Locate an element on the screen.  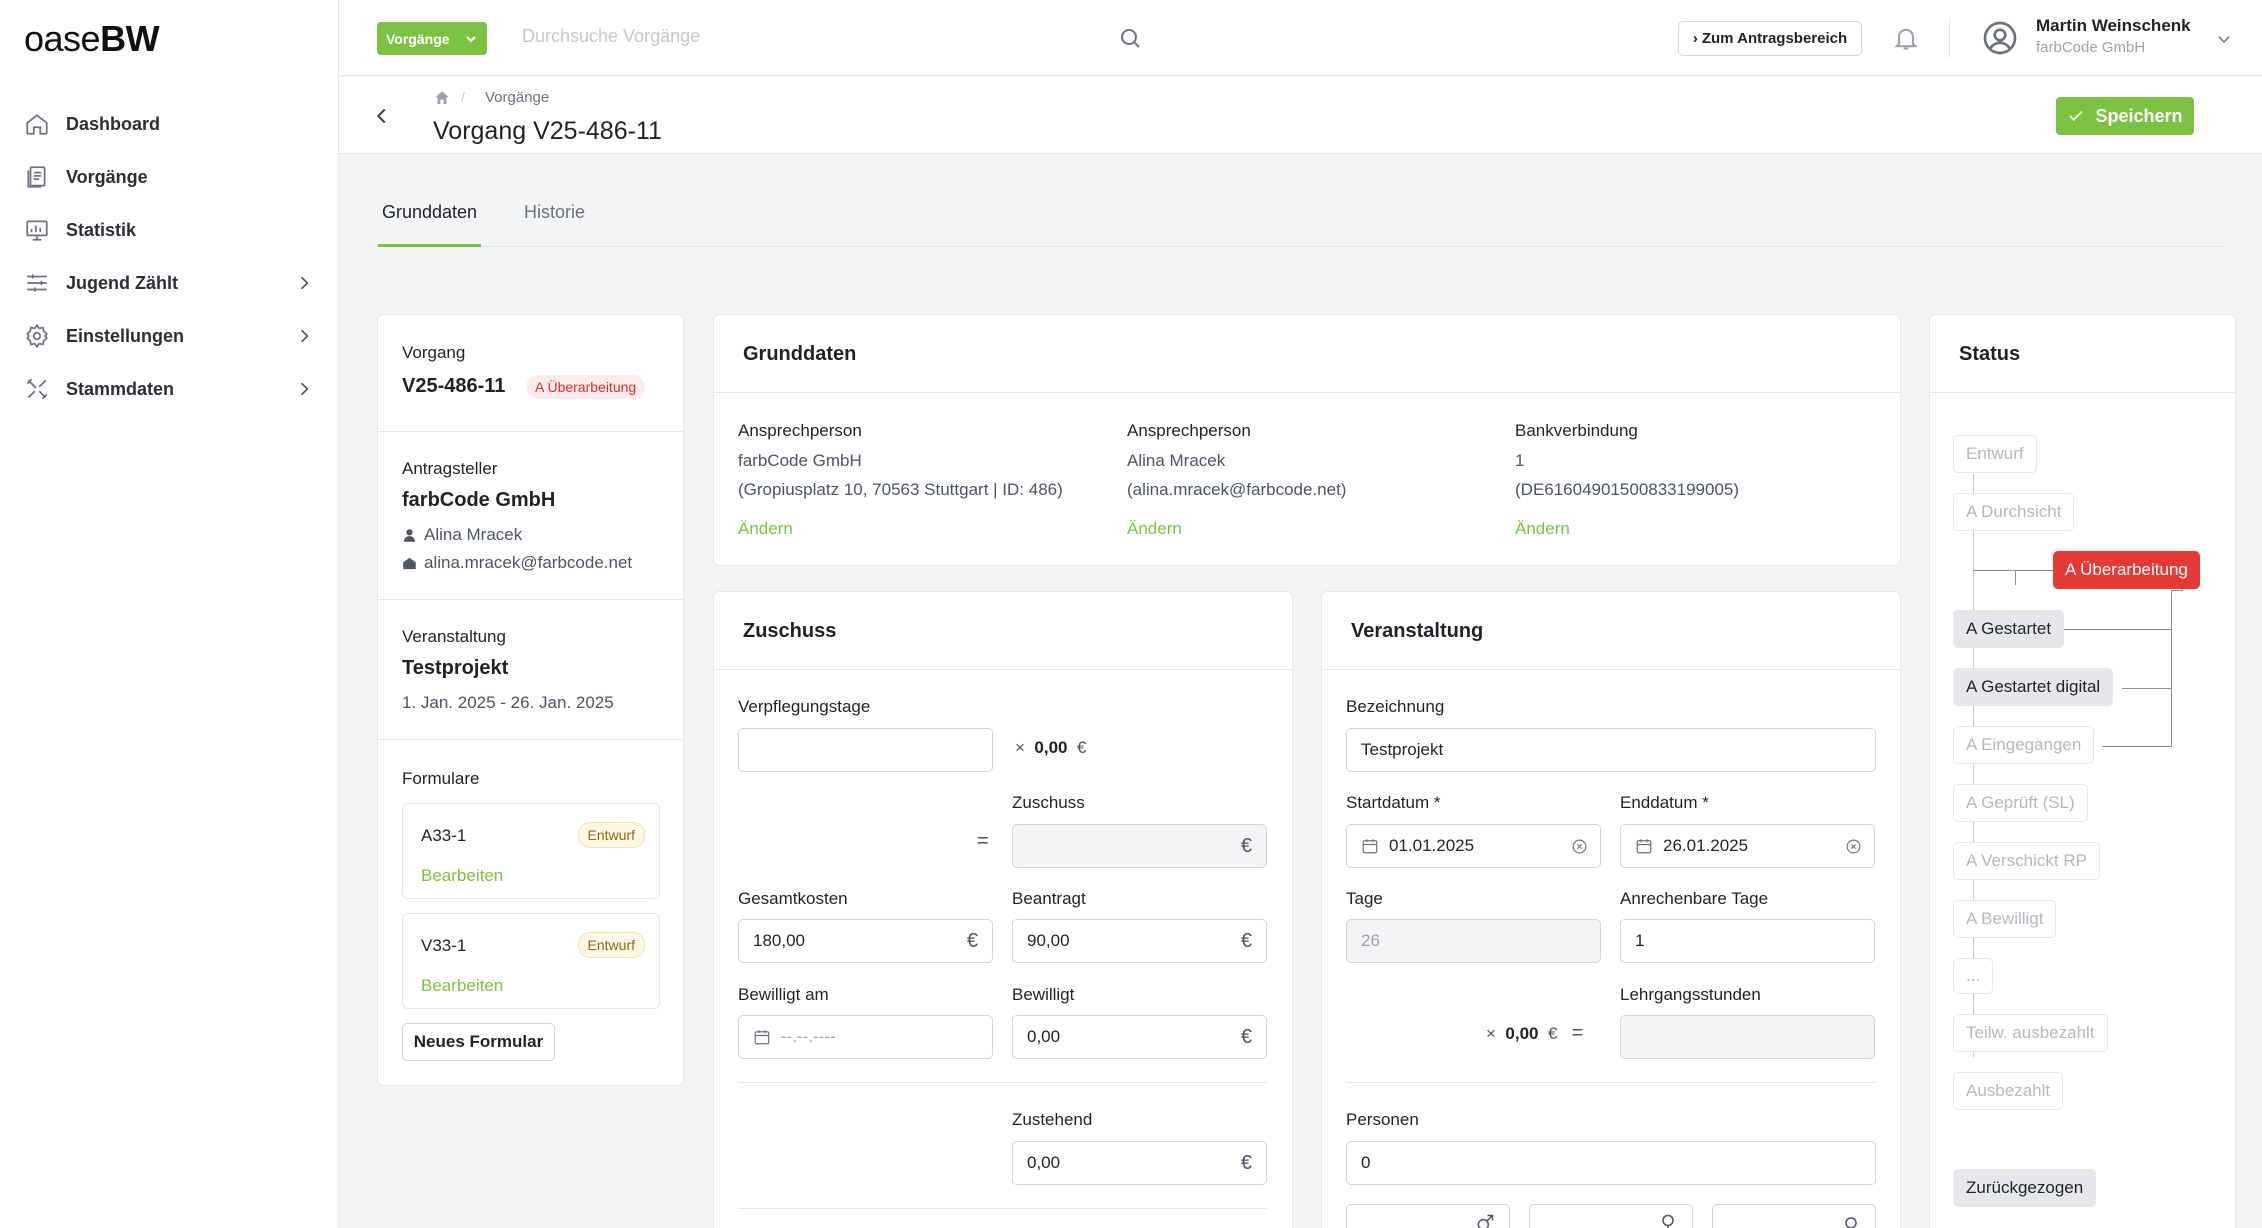
status-step: Zurückgezogen is located at coordinates (2025, 1188).